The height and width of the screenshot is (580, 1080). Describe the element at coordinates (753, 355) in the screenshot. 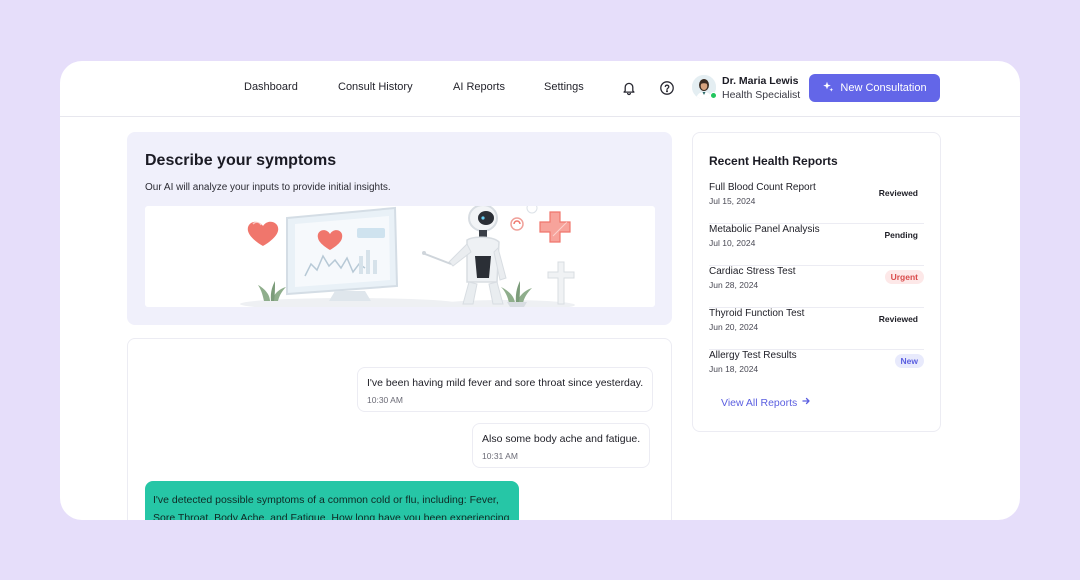

I see `report-name: Allergy Test Results` at that location.